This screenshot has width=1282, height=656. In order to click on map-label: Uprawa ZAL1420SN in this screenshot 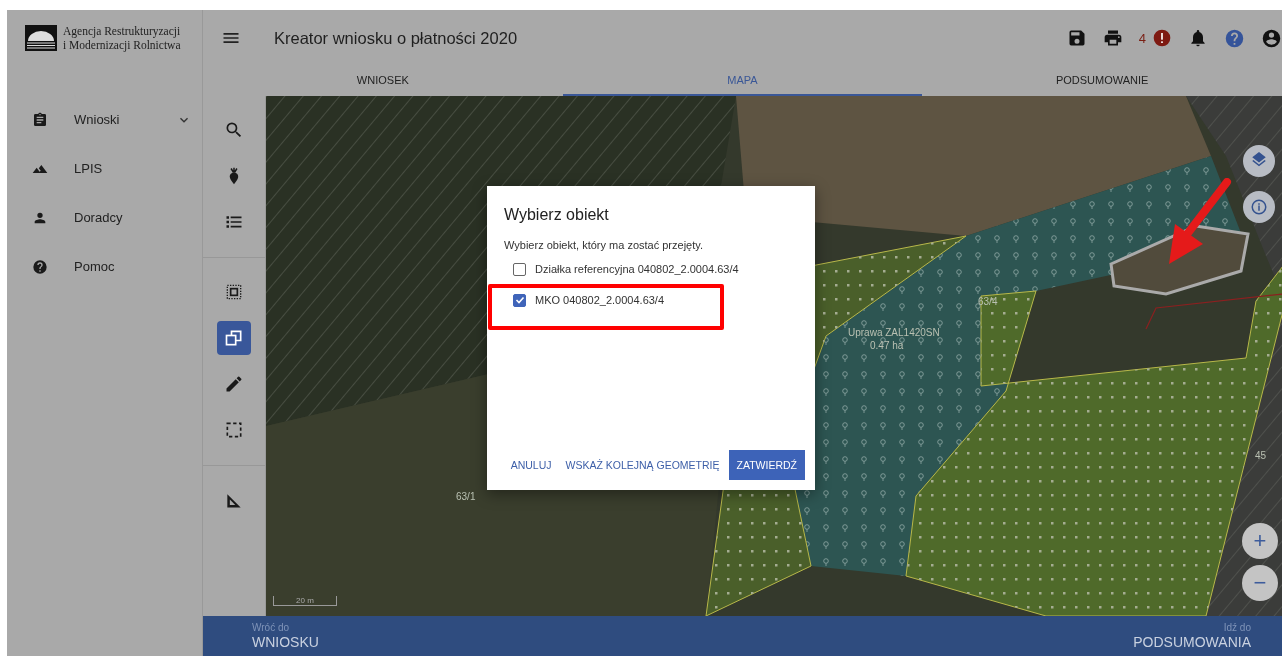, I will do `click(894, 333)`.